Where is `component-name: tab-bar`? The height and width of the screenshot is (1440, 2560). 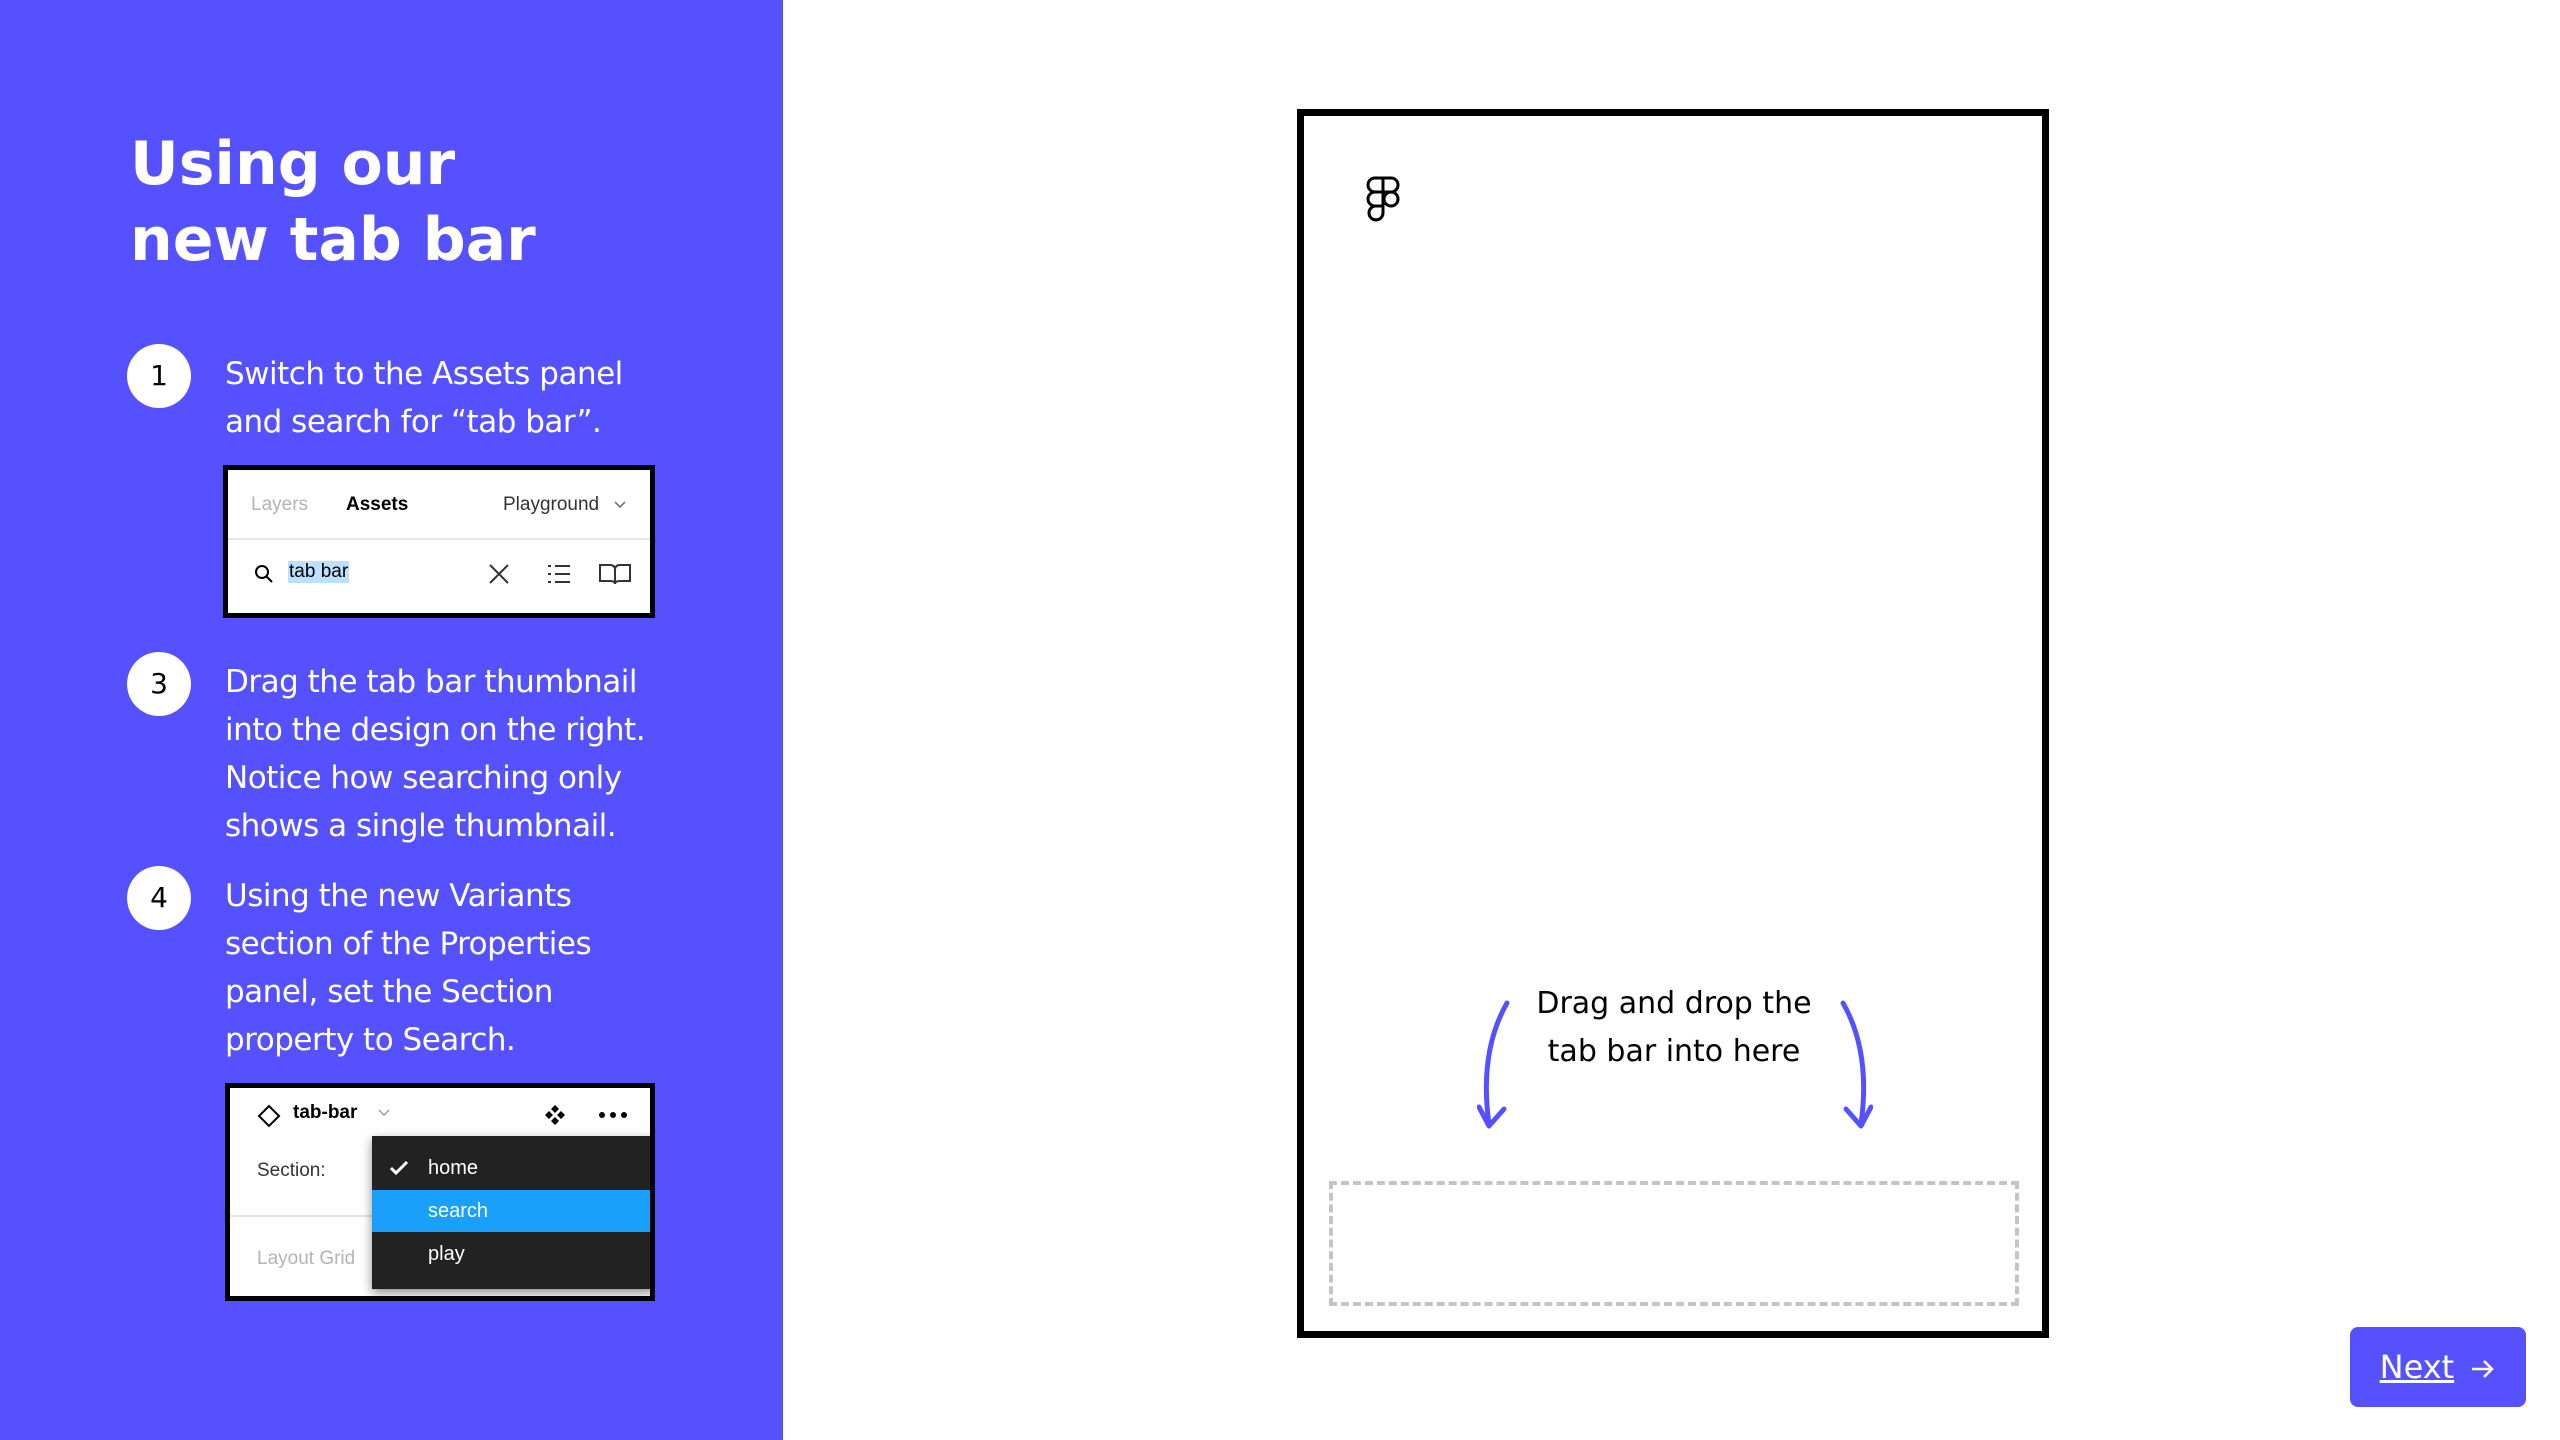 component-name: tab-bar is located at coordinates (325, 1112).